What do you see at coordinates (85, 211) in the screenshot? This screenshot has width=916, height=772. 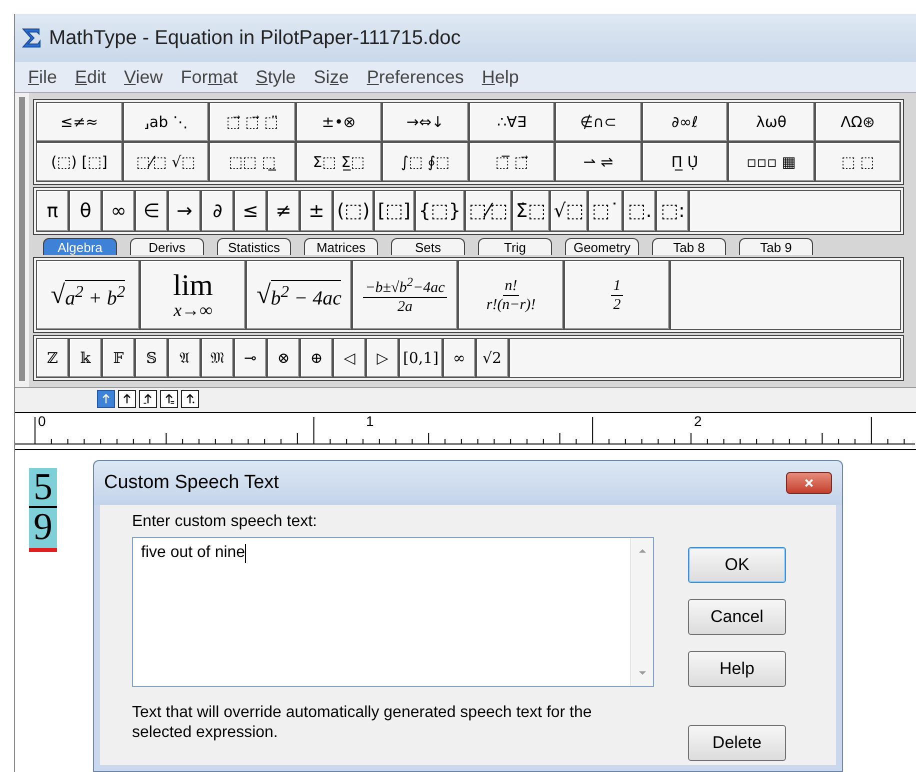 I see `symbol-button: θ` at bounding box center [85, 211].